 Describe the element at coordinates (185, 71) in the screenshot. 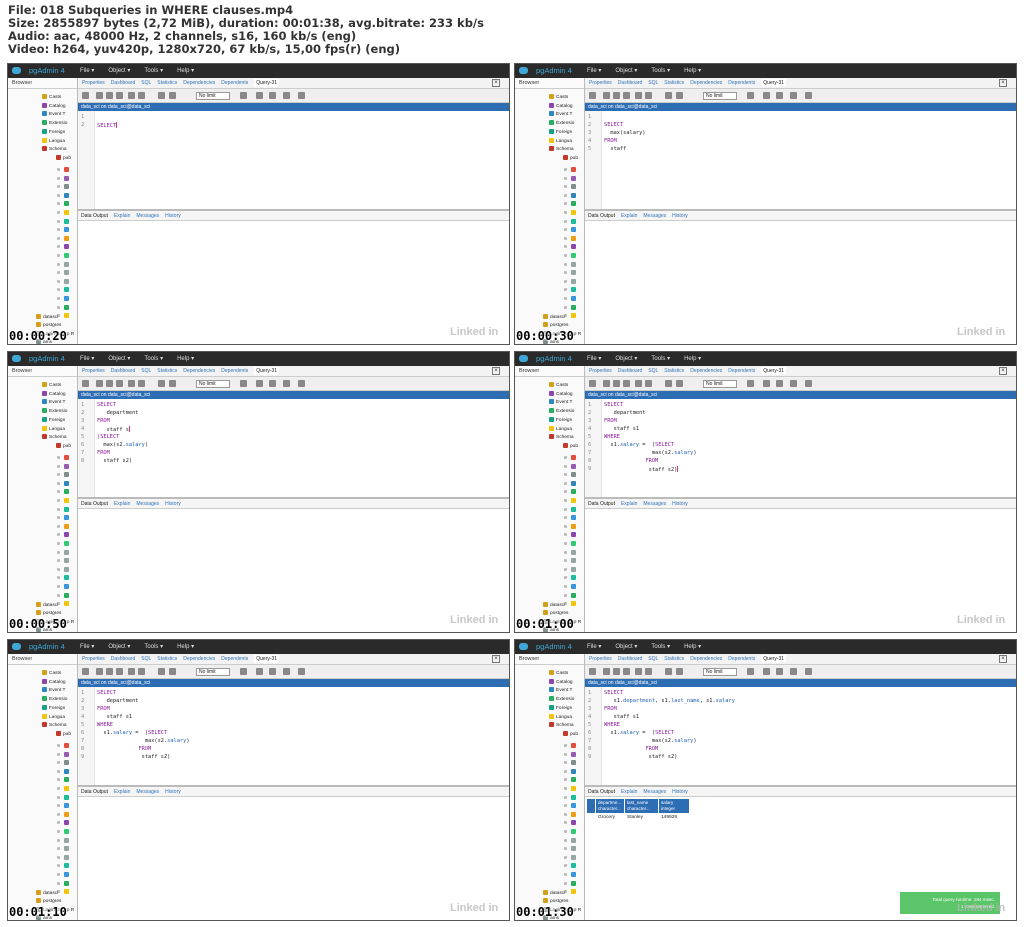

I see `menu-item: Help ▾` at that location.